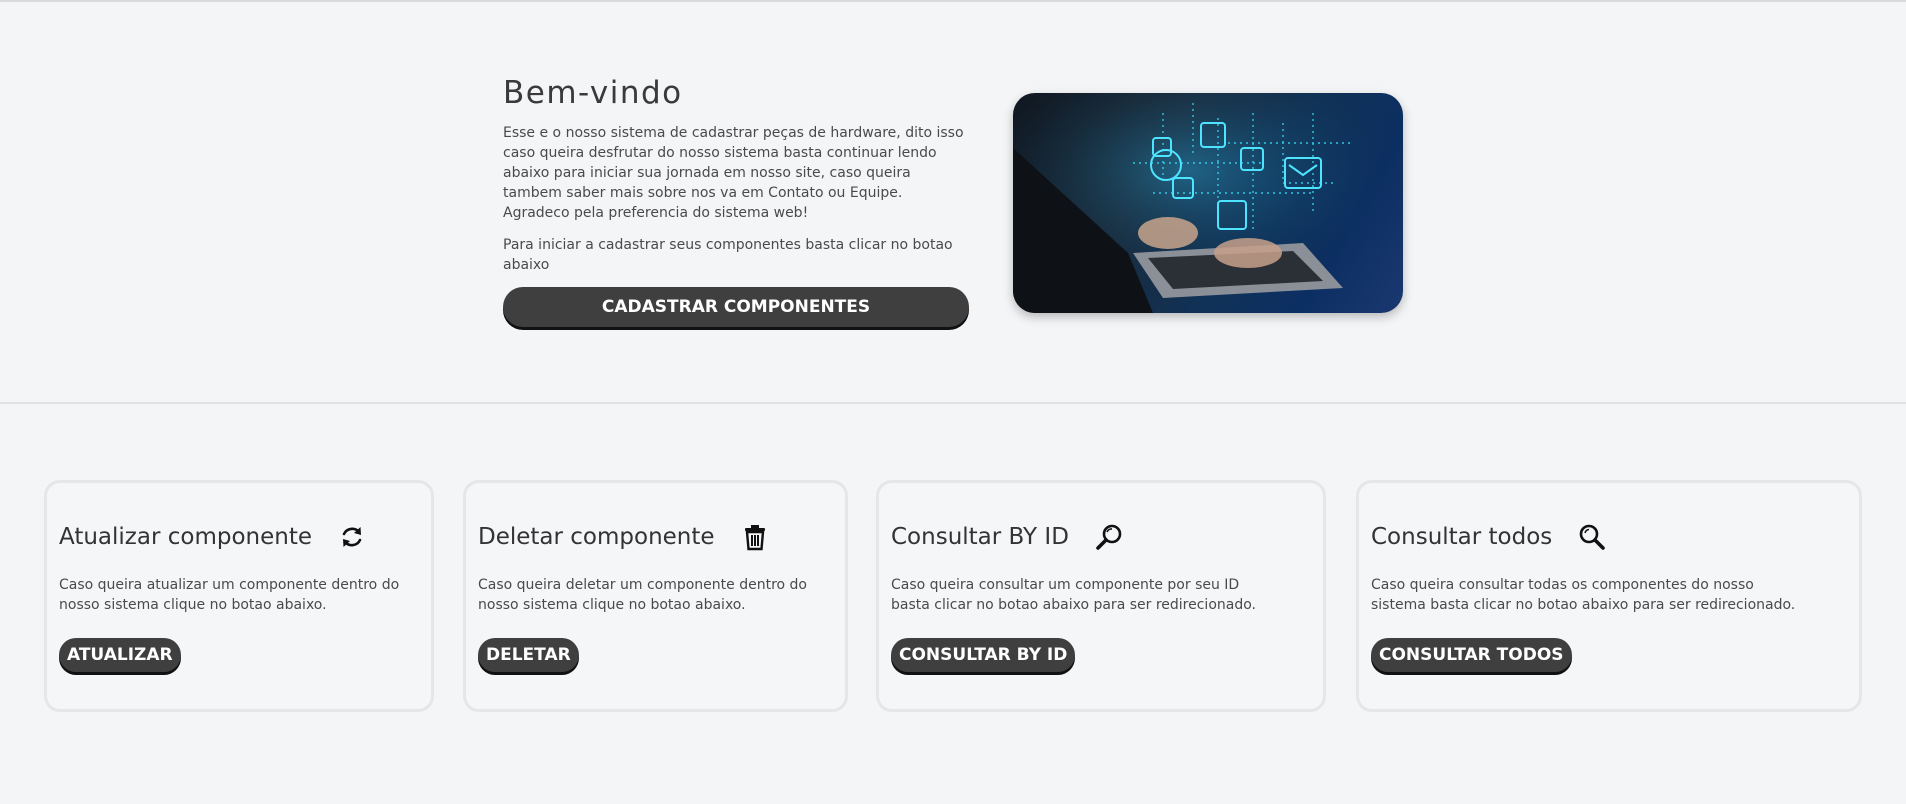  What do you see at coordinates (120, 655) in the screenshot?
I see `update-button: ATUALIZAR` at bounding box center [120, 655].